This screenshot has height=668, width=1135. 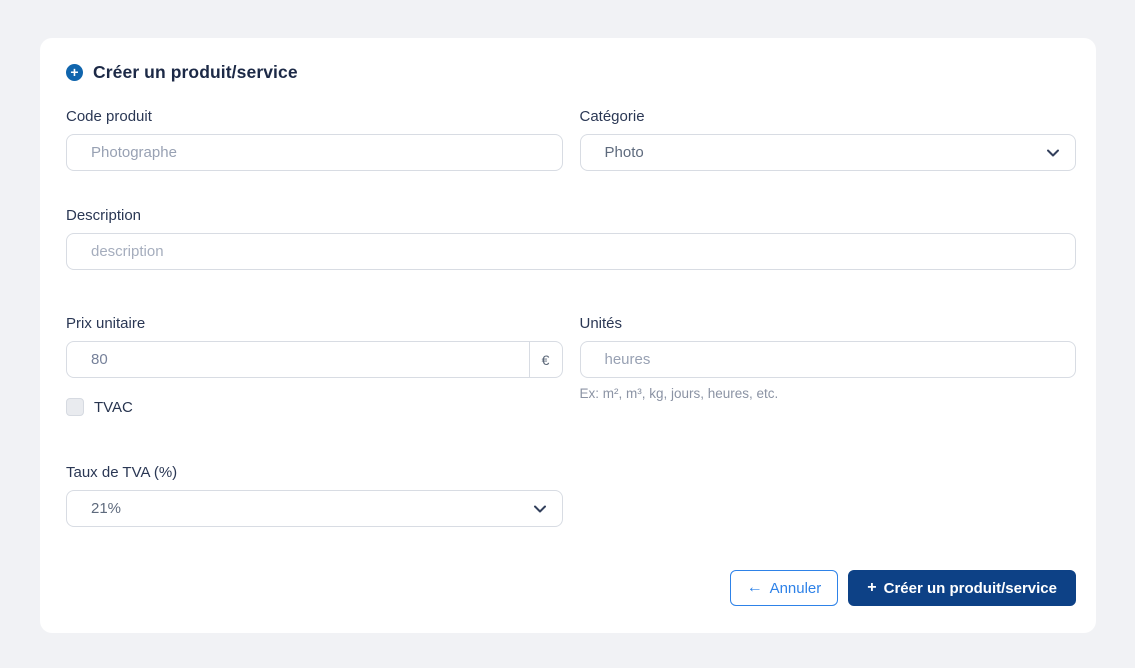 What do you see at coordinates (122, 472) in the screenshot?
I see `taux-tva-label: Taux de TVA (%)` at bounding box center [122, 472].